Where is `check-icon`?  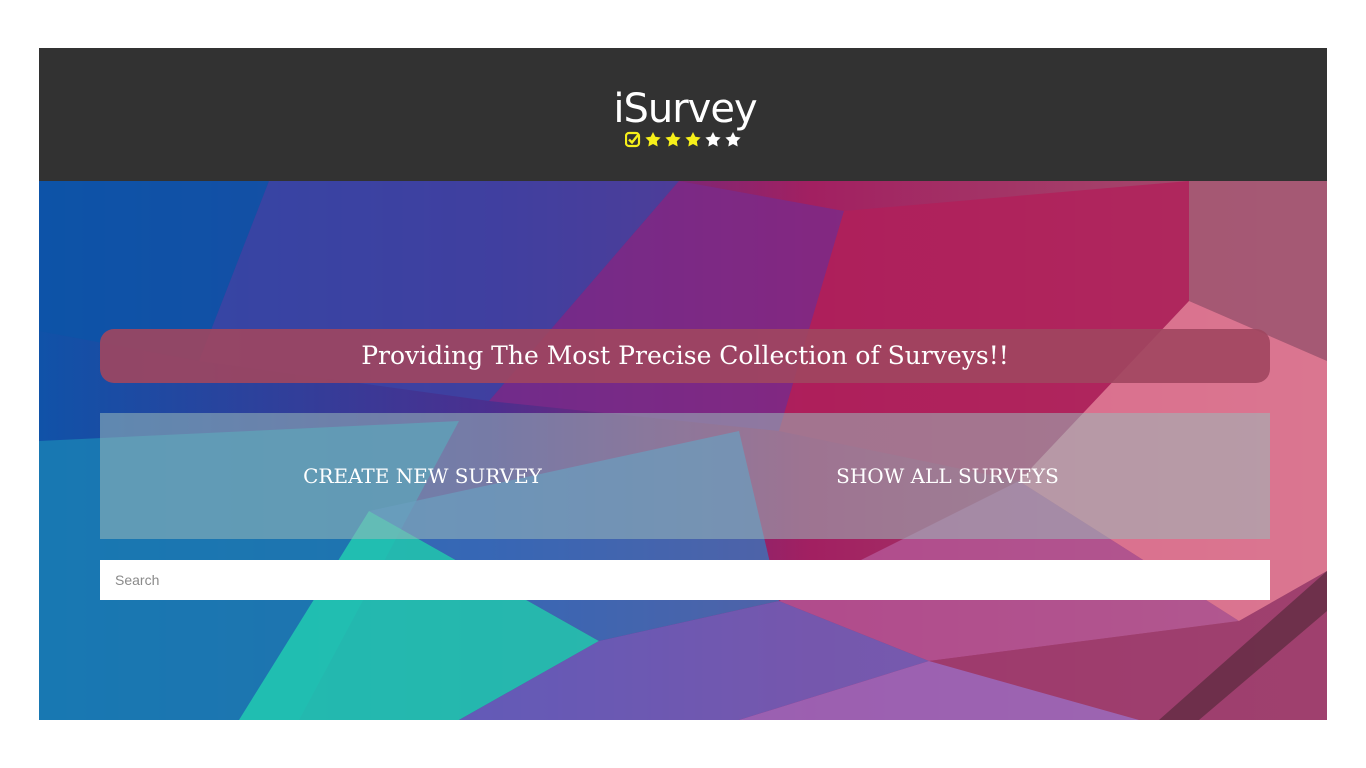
check-icon is located at coordinates (633, 139).